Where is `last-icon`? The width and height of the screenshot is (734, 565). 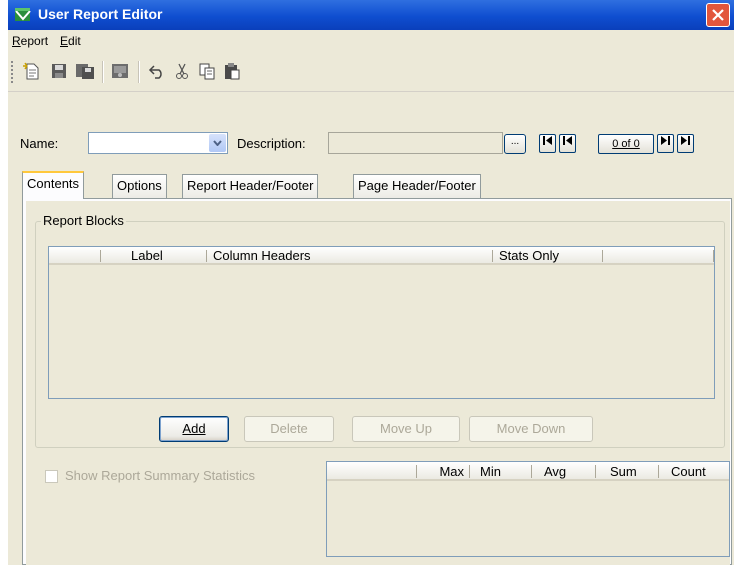
last-icon is located at coordinates (685, 140).